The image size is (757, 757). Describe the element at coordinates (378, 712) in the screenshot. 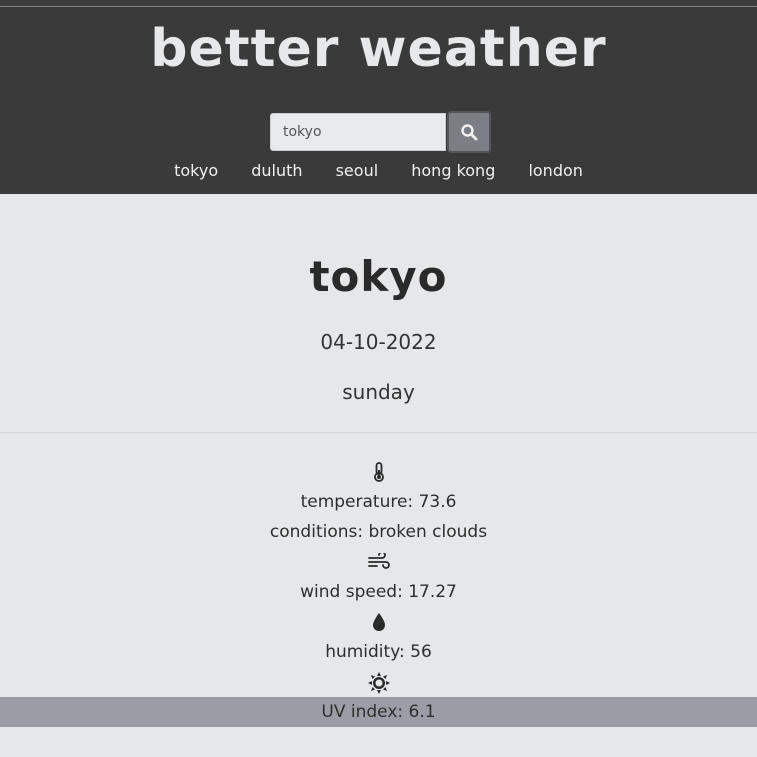

I see `uv-index-value: UV index: 6.1` at that location.